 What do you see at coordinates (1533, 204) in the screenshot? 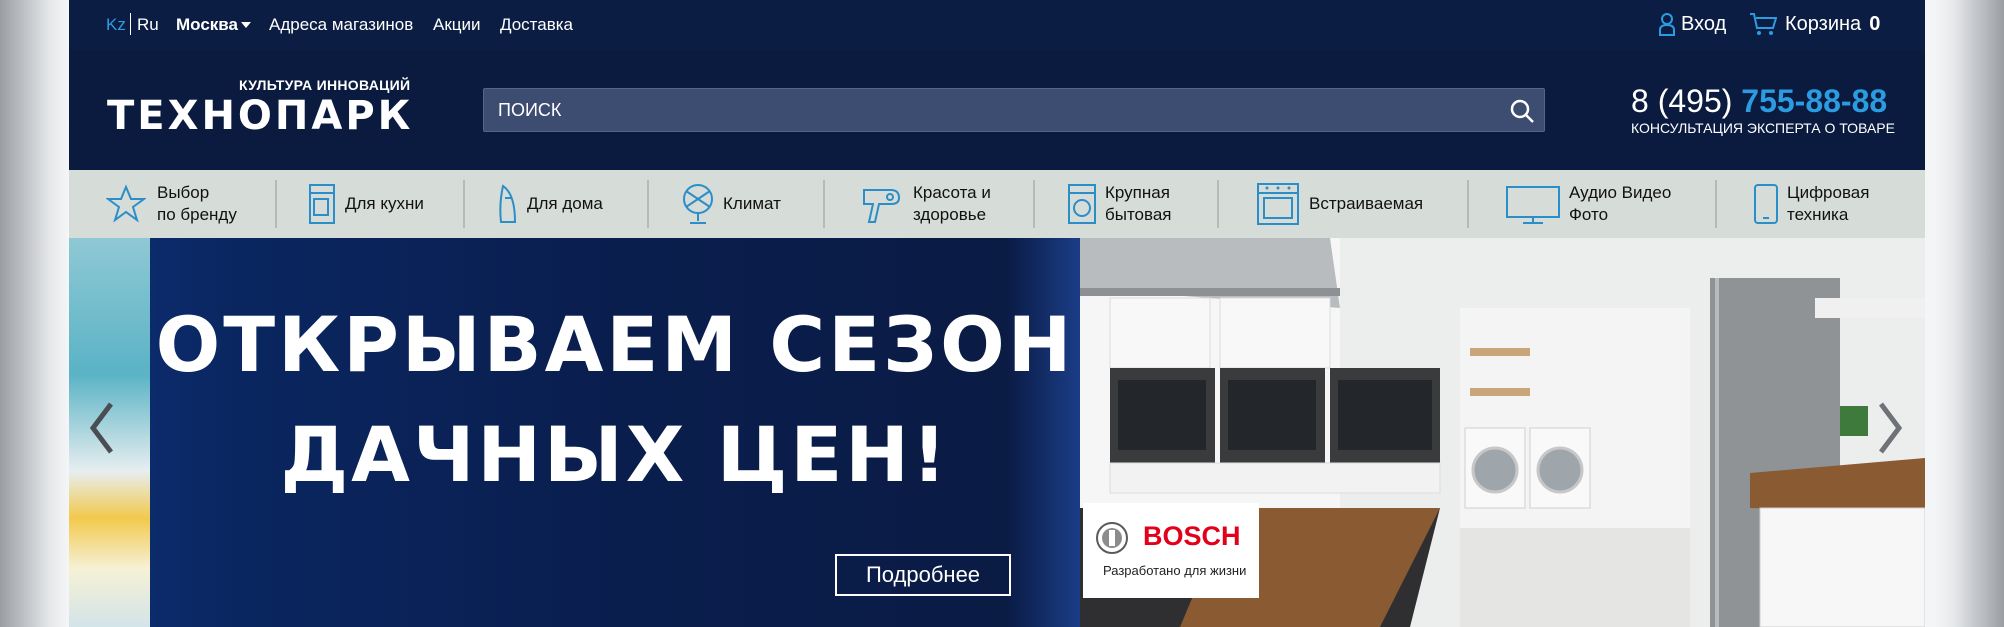
I see `tv-icon` at bounding box center [1533, 204].